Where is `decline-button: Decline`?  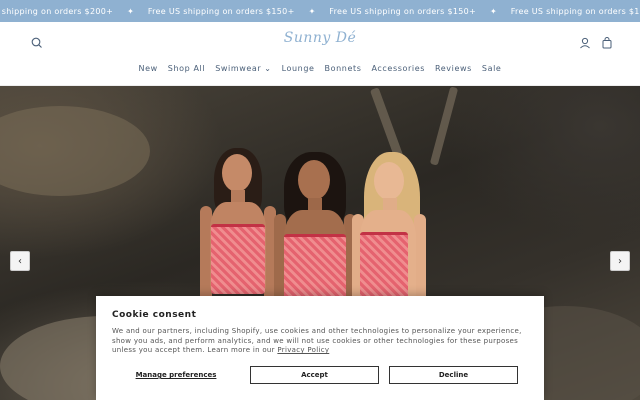 decline-button: Decline is located at coordinates (453, 375).